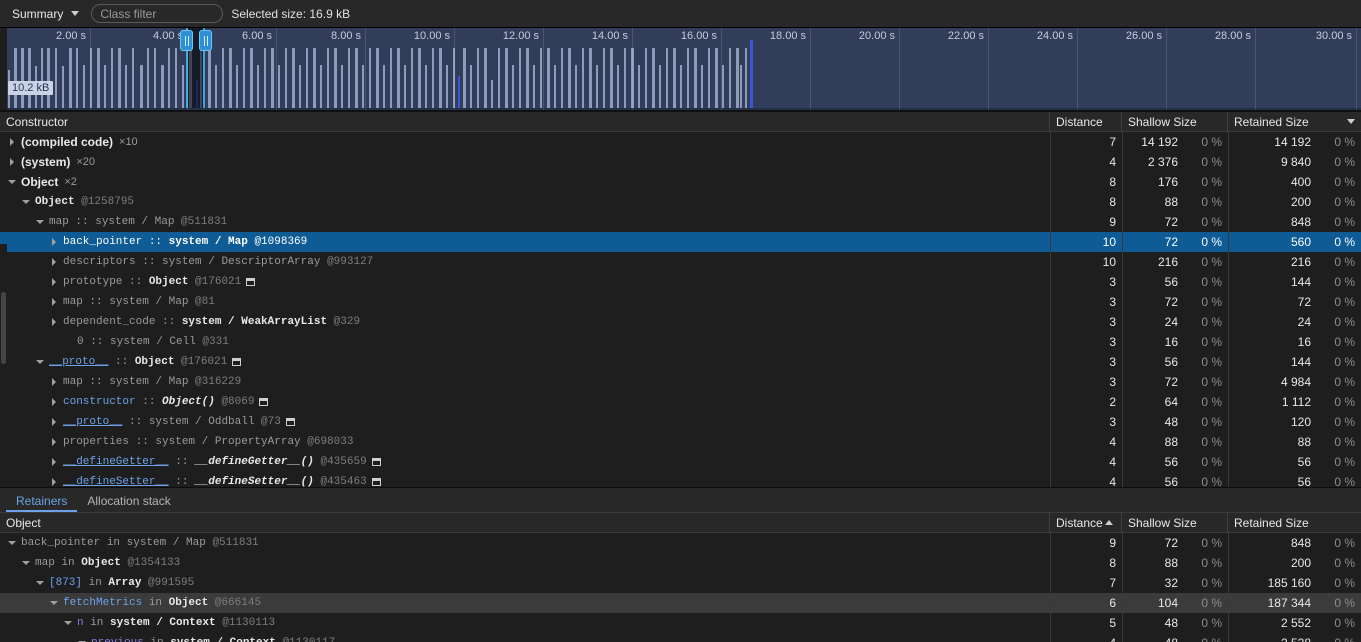 The image size is (1361, 642). Describe the element at coordinates (680, 563) in the screenshot. I see `table-row: map in Object @1354133 8 88 0 % 200 0 %` at that location.